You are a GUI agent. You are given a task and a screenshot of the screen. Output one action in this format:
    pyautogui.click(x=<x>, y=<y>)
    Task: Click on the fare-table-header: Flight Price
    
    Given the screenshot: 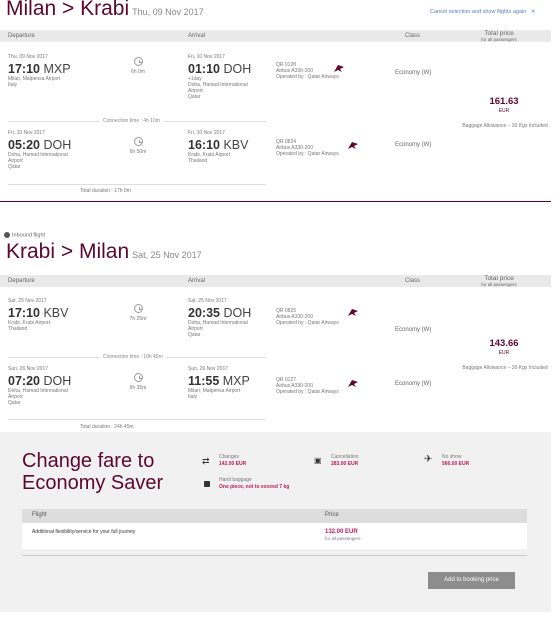 What is the action you would take?
    pyautogui.click(x=274, y=516)
    